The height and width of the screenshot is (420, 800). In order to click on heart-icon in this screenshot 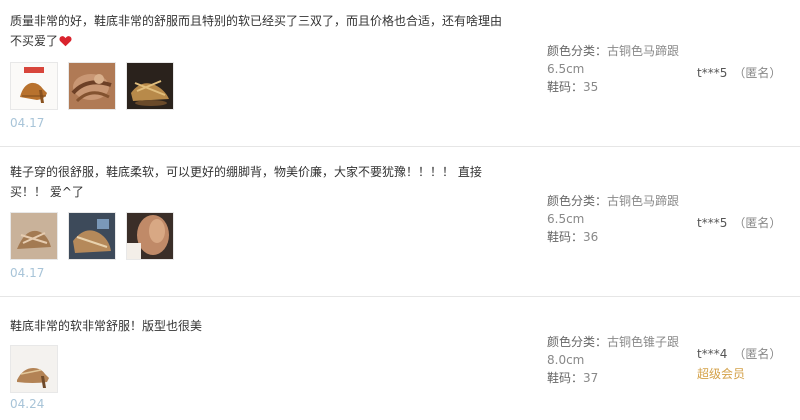, I will do `click(65, 43)`.